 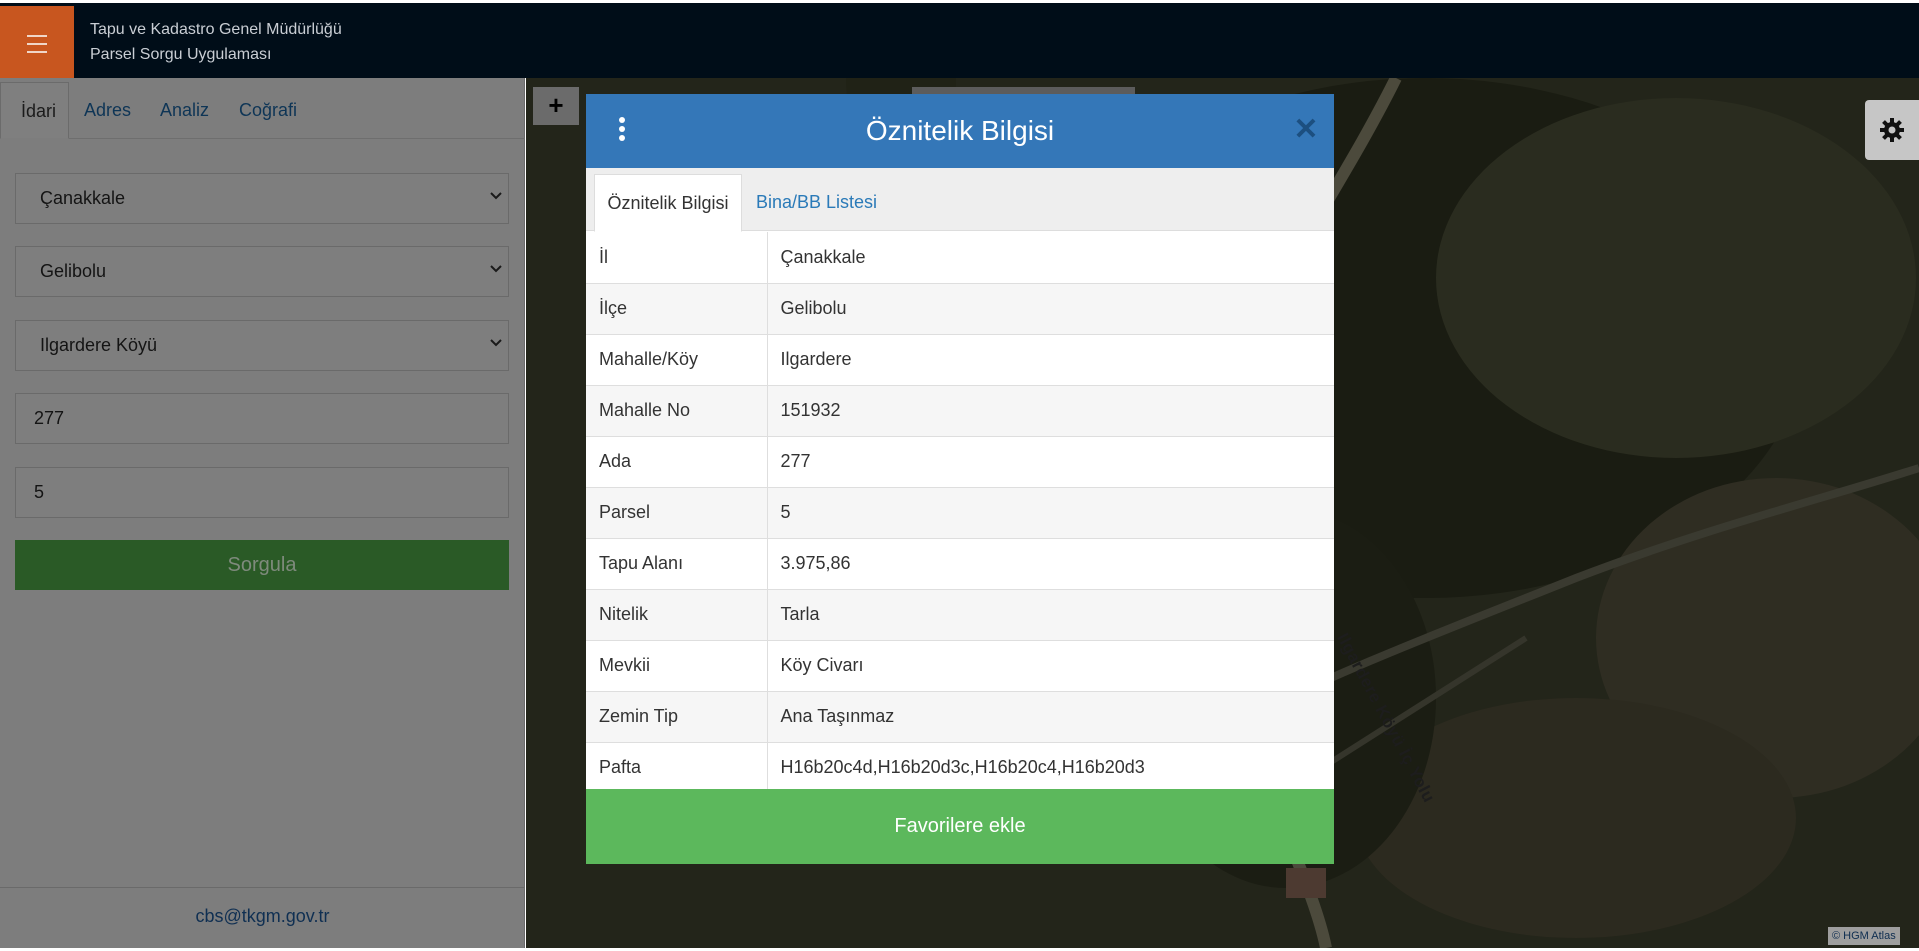 I want to click on table-row: Mahalle/Köy Ilgardere, so click(x=960, y=360).